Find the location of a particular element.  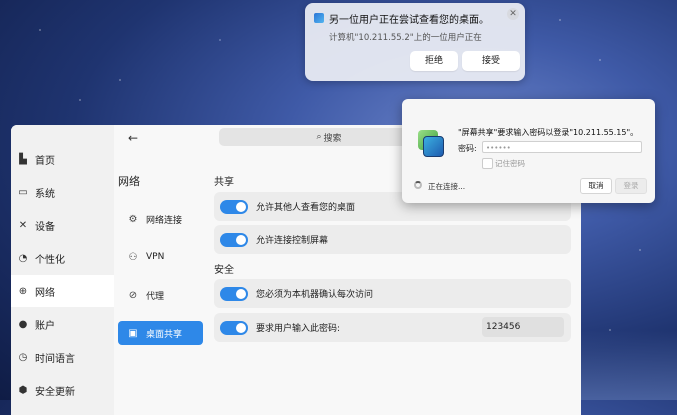

accept-button: 接受 is located at coordinates (491, 61).